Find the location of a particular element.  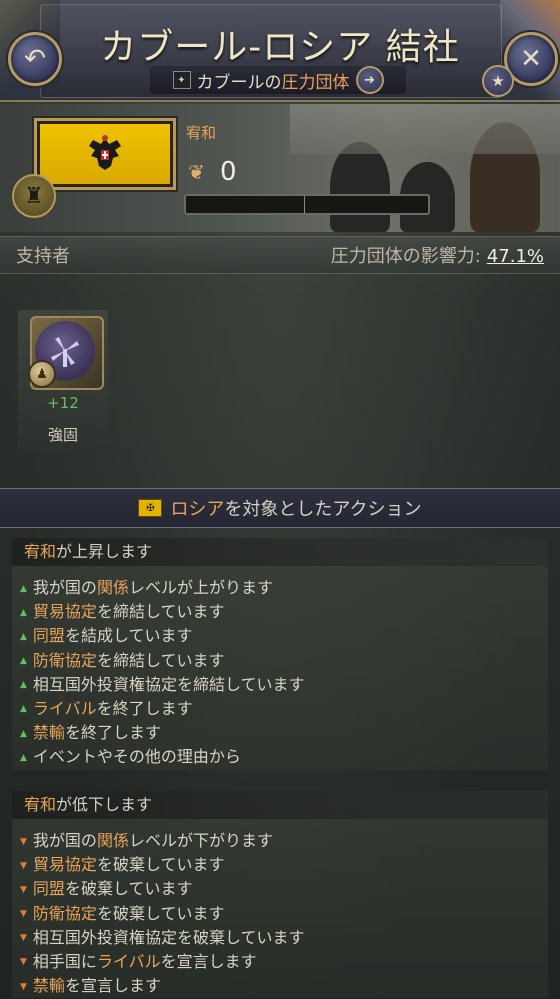

list-item-post: レベルが上がります is located at coordinates (200, 587).